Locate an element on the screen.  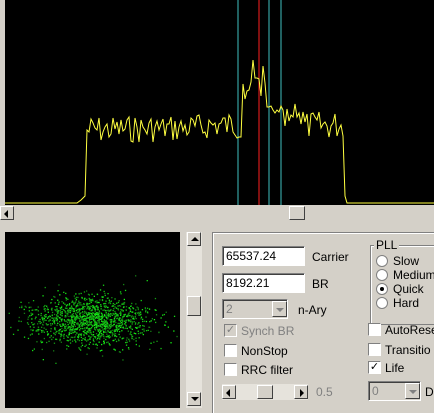
arrow-up-icon is located at coordinates (195, 239).